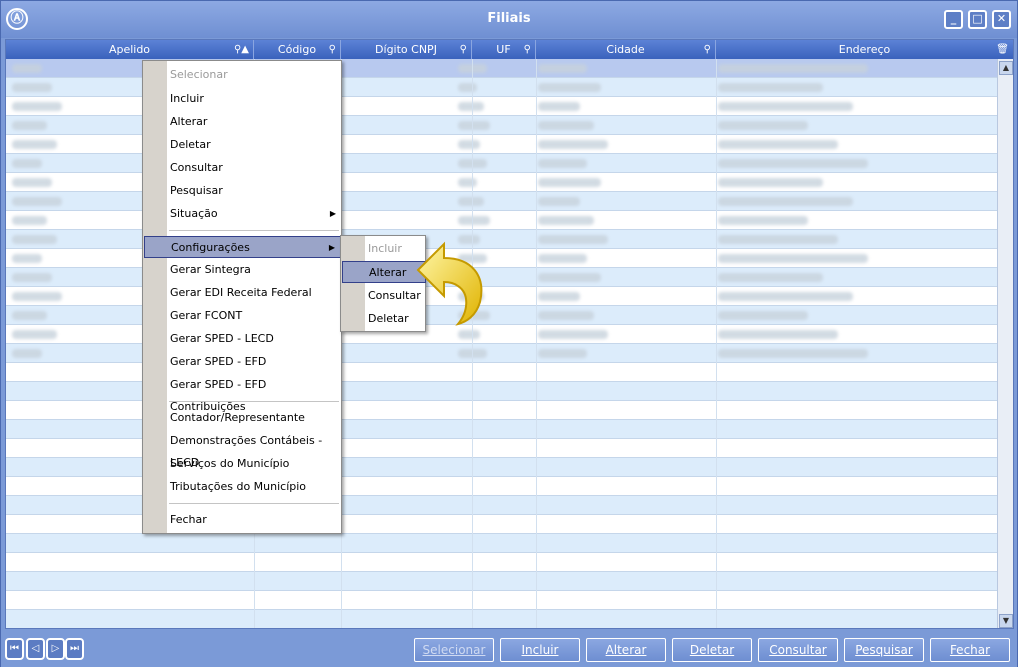 The image size is (1018, 667). Describe the element at coordinates (242, 520) in the screenshot. I see `menu-item-fechar: Fechar` at that location.